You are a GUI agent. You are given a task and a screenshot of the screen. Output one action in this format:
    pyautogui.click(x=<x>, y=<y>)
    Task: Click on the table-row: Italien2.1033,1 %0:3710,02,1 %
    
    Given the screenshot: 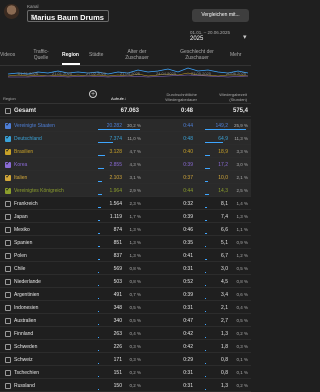 What is the action you would take?
    pyautogui.click(x=125, y=177)
    